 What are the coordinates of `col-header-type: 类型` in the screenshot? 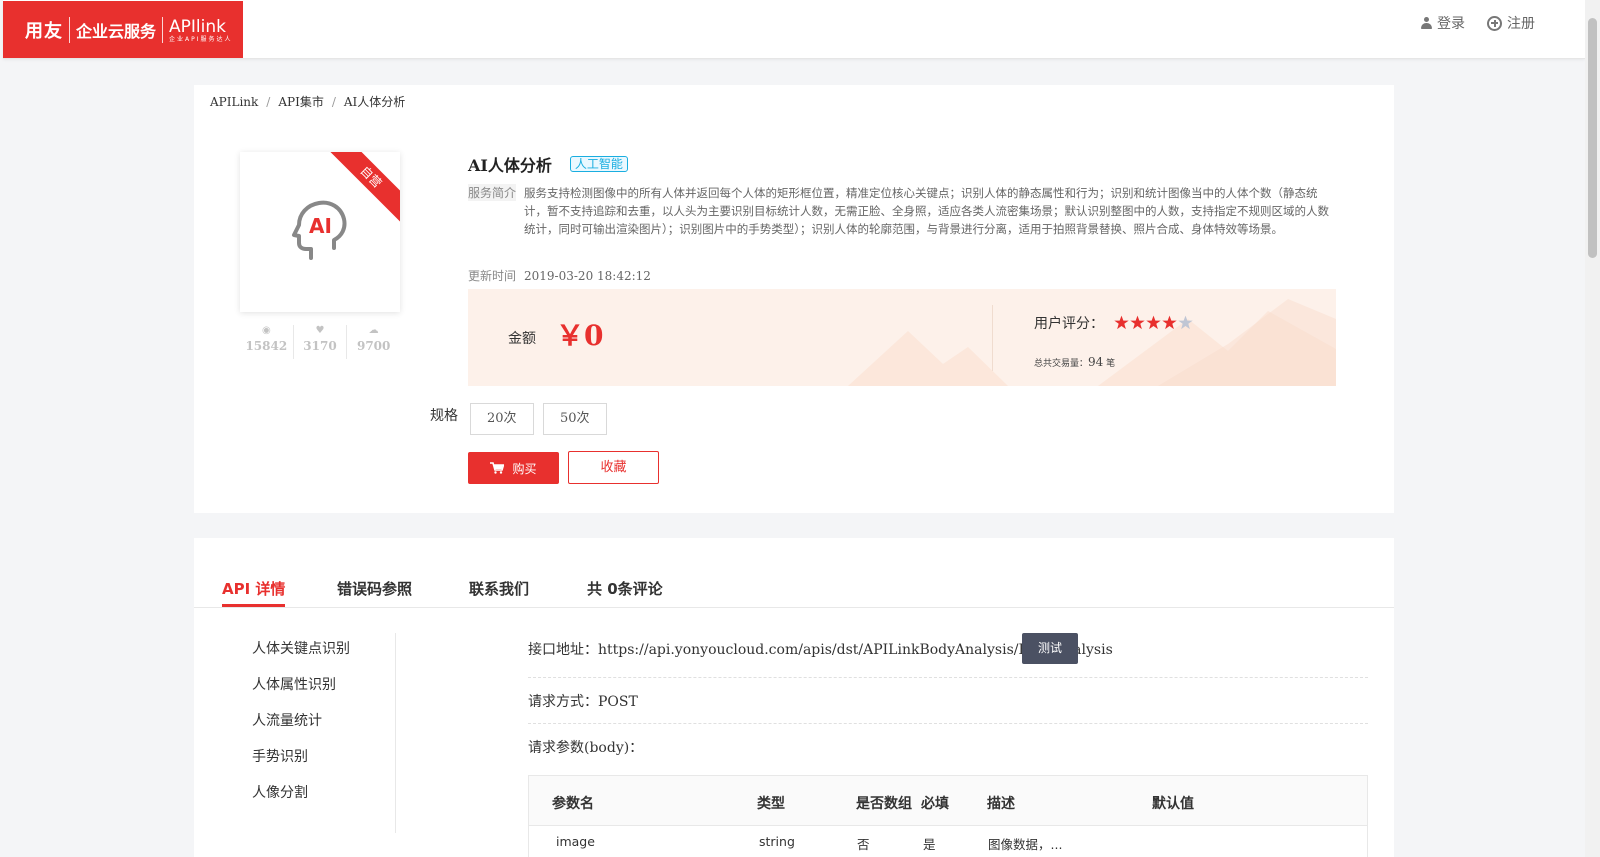 It's located at (771, 804).